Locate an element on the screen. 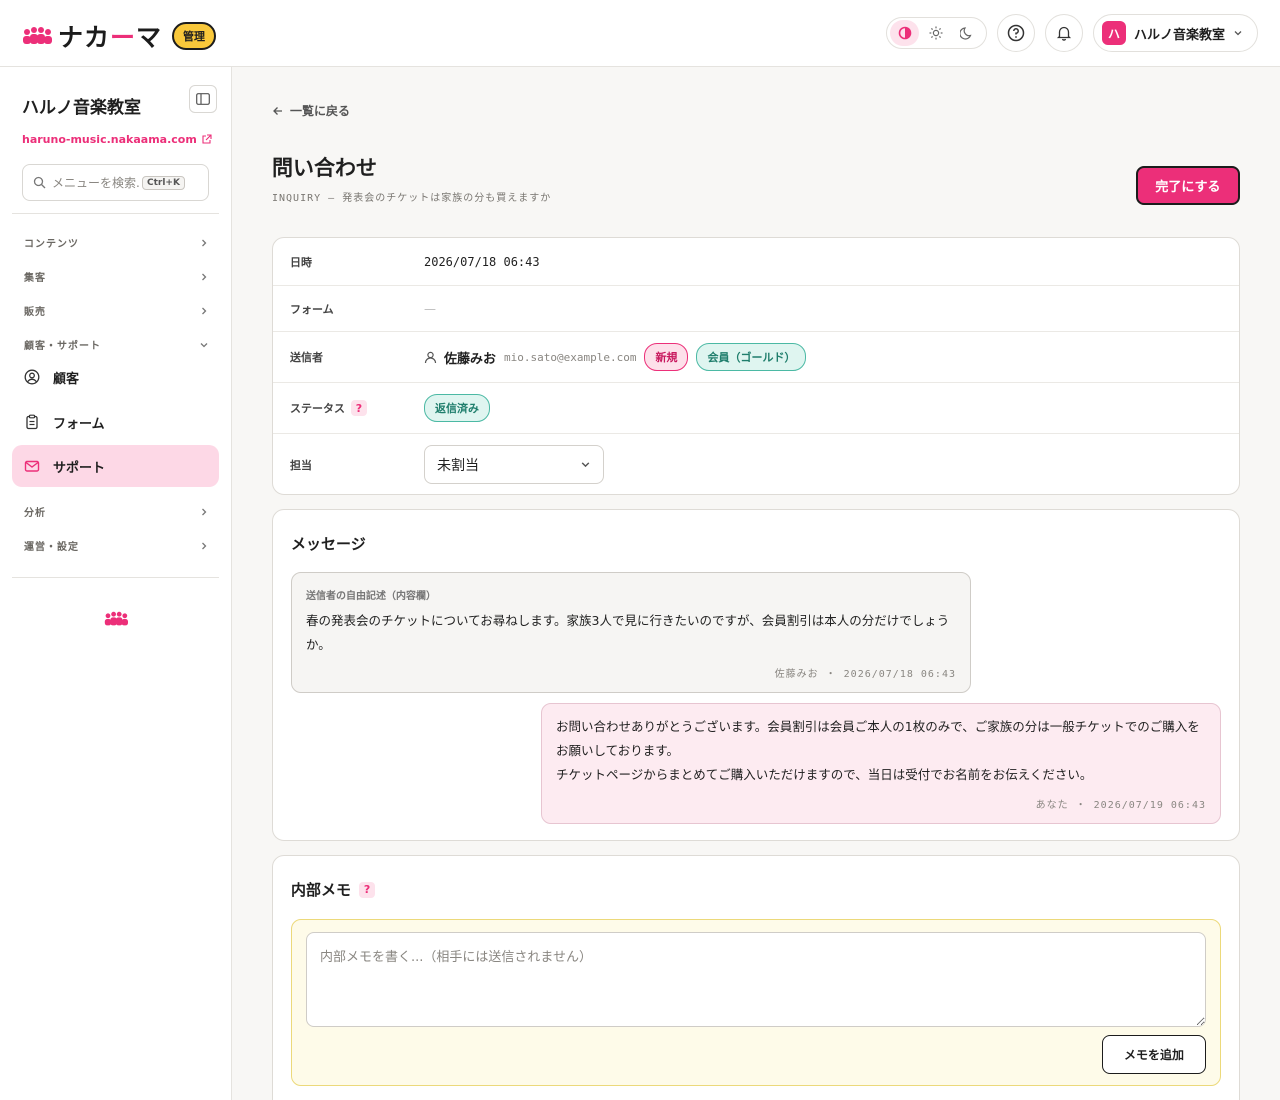  nav-group-label: 分析 is located at coordinates (35, 513).